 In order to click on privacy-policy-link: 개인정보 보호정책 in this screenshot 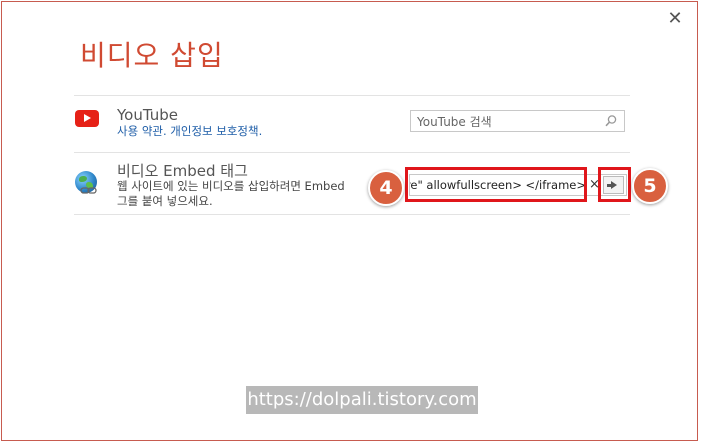, I will do `click(214, 131)`.